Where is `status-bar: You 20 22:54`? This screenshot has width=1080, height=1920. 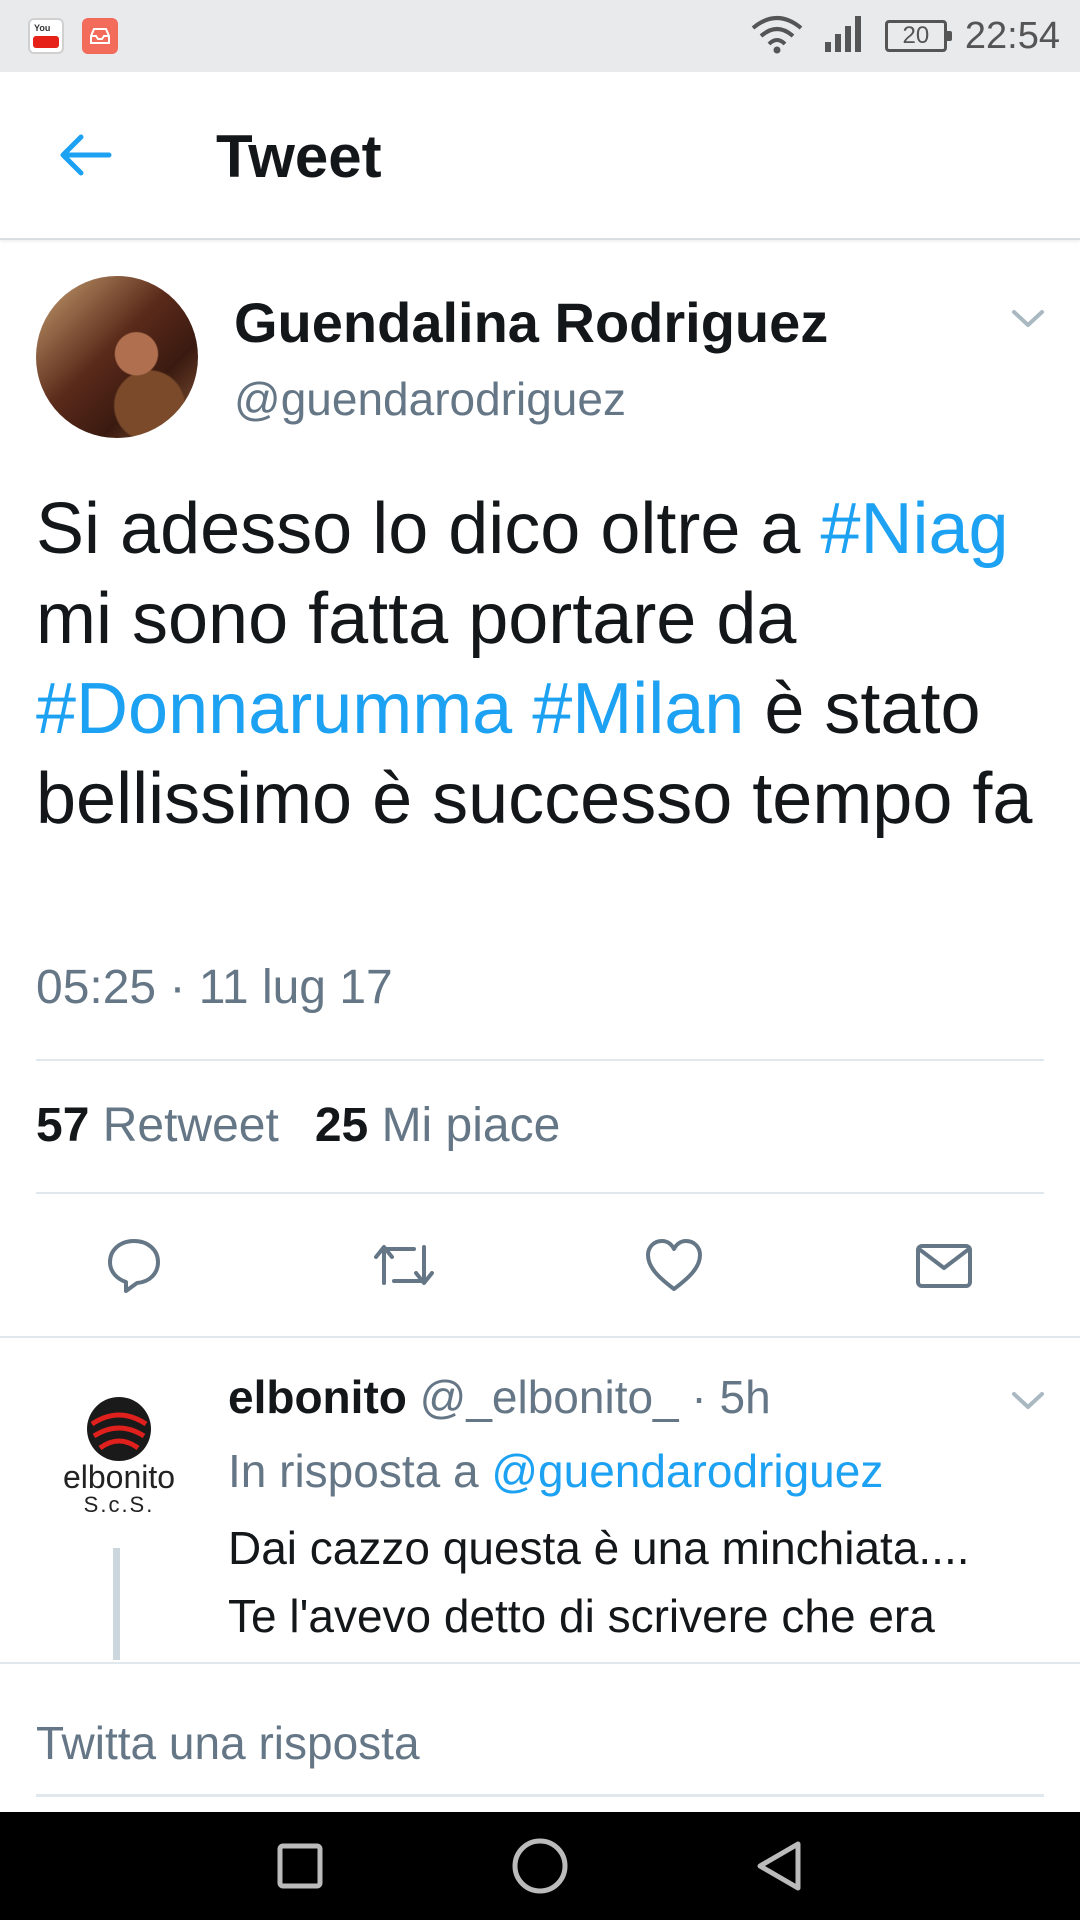 status-bar: You 20 22:54 is located at coordinates (540, 36).